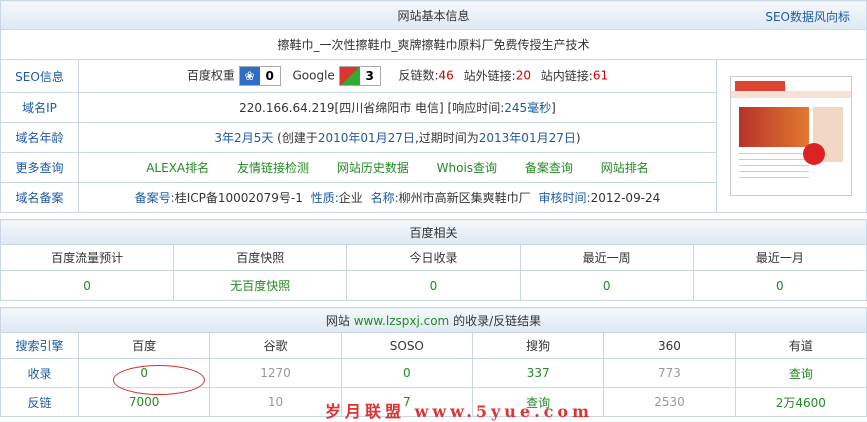 The height and width of the screenshot is (422, 867). Describe the element at coordinates (244, 138) in the screenshot. I see `age-value: 3年2月5天` at that location.